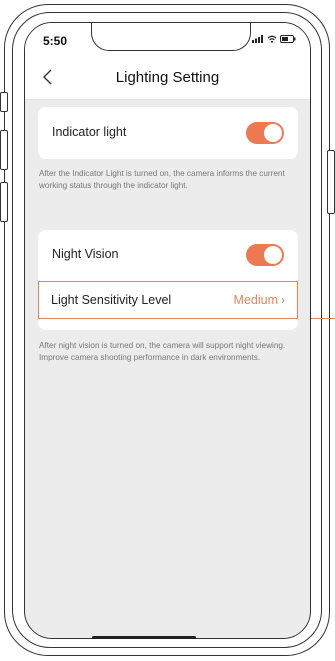 Image resolution: width=335 pixels, height=661 pixels. Describe the element at coordinates (288, 39) in the screenshot. I see `battery-icon` at that location.